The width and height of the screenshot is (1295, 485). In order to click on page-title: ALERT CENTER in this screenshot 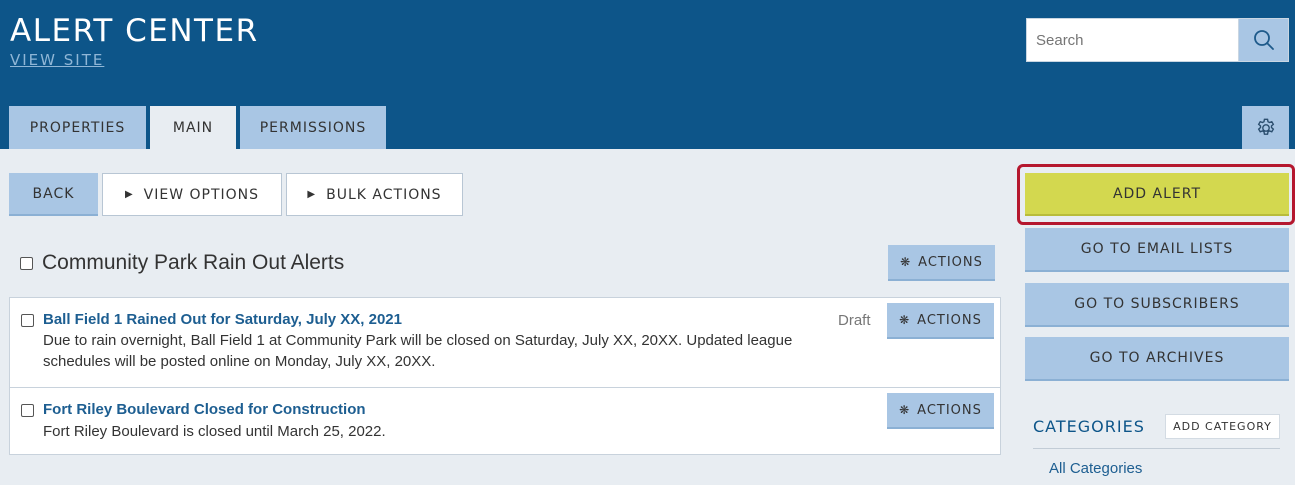, I will do `click(134, 31)`.